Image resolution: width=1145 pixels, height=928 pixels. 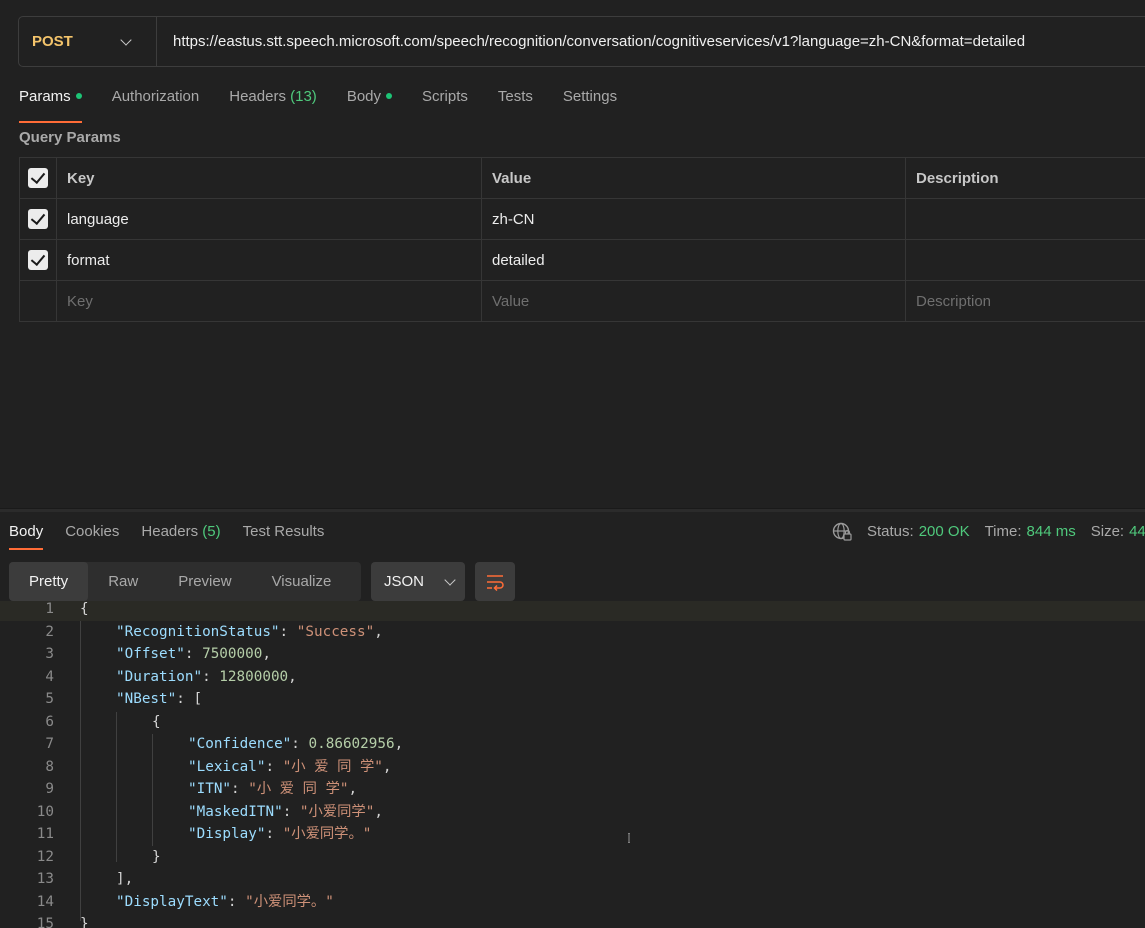 What do you see at coordinates (150, 654) in the screenshot?
I see `json-key: "Offset"` at bounding box center [150, 654].